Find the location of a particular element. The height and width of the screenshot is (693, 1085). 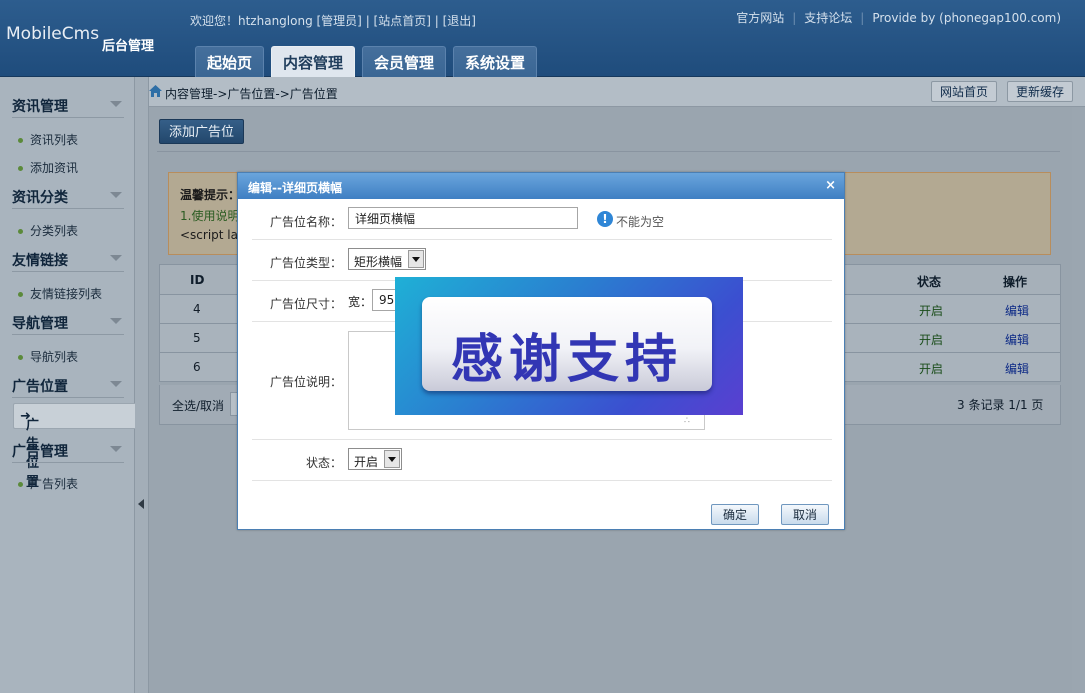

width-label: 宽： is located at coordinates (360, 302).